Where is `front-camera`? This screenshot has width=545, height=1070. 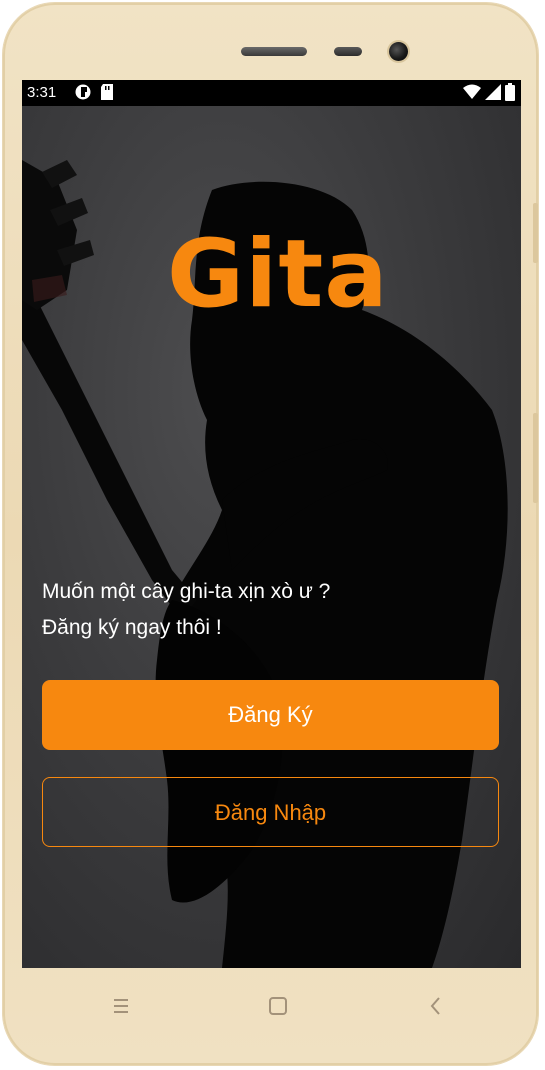 front-camera is located at coordinates (398, 51).